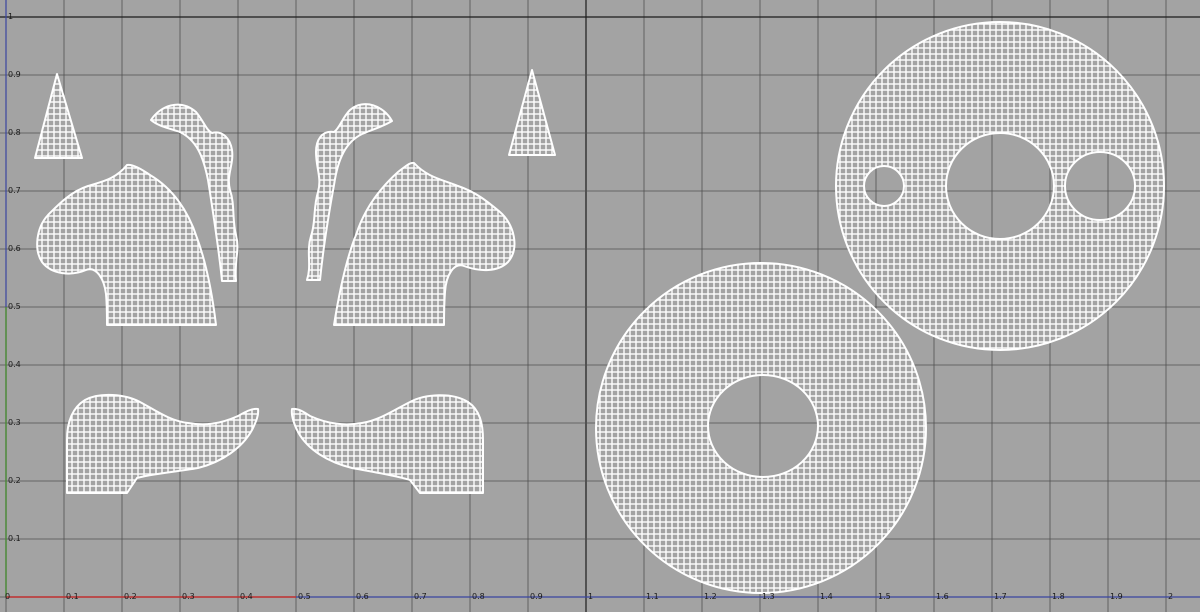  Describe the element at coordinates (1170, 596) in the screenshot. I see `u-tick-label: 2` at that location.